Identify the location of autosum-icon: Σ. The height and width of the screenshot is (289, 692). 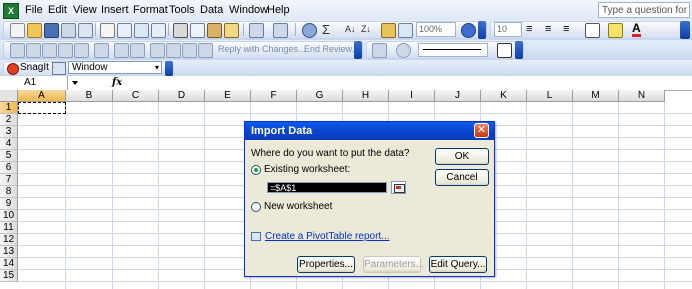
(326, 29).